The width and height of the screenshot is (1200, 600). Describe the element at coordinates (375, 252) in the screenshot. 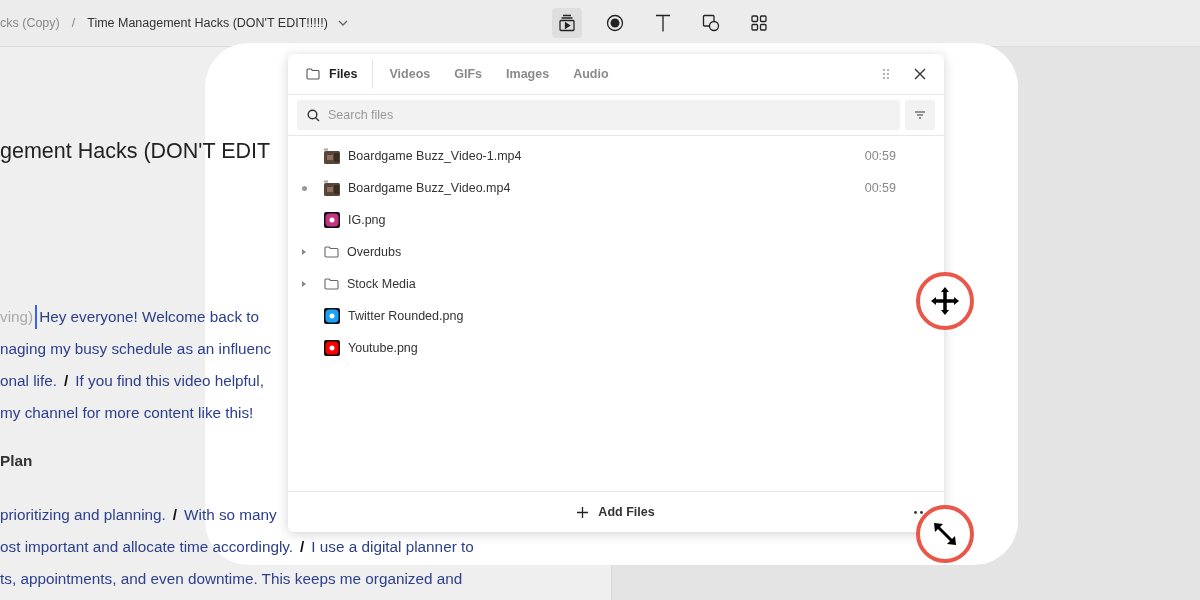

I see `file-name: Overdubs` at that location.